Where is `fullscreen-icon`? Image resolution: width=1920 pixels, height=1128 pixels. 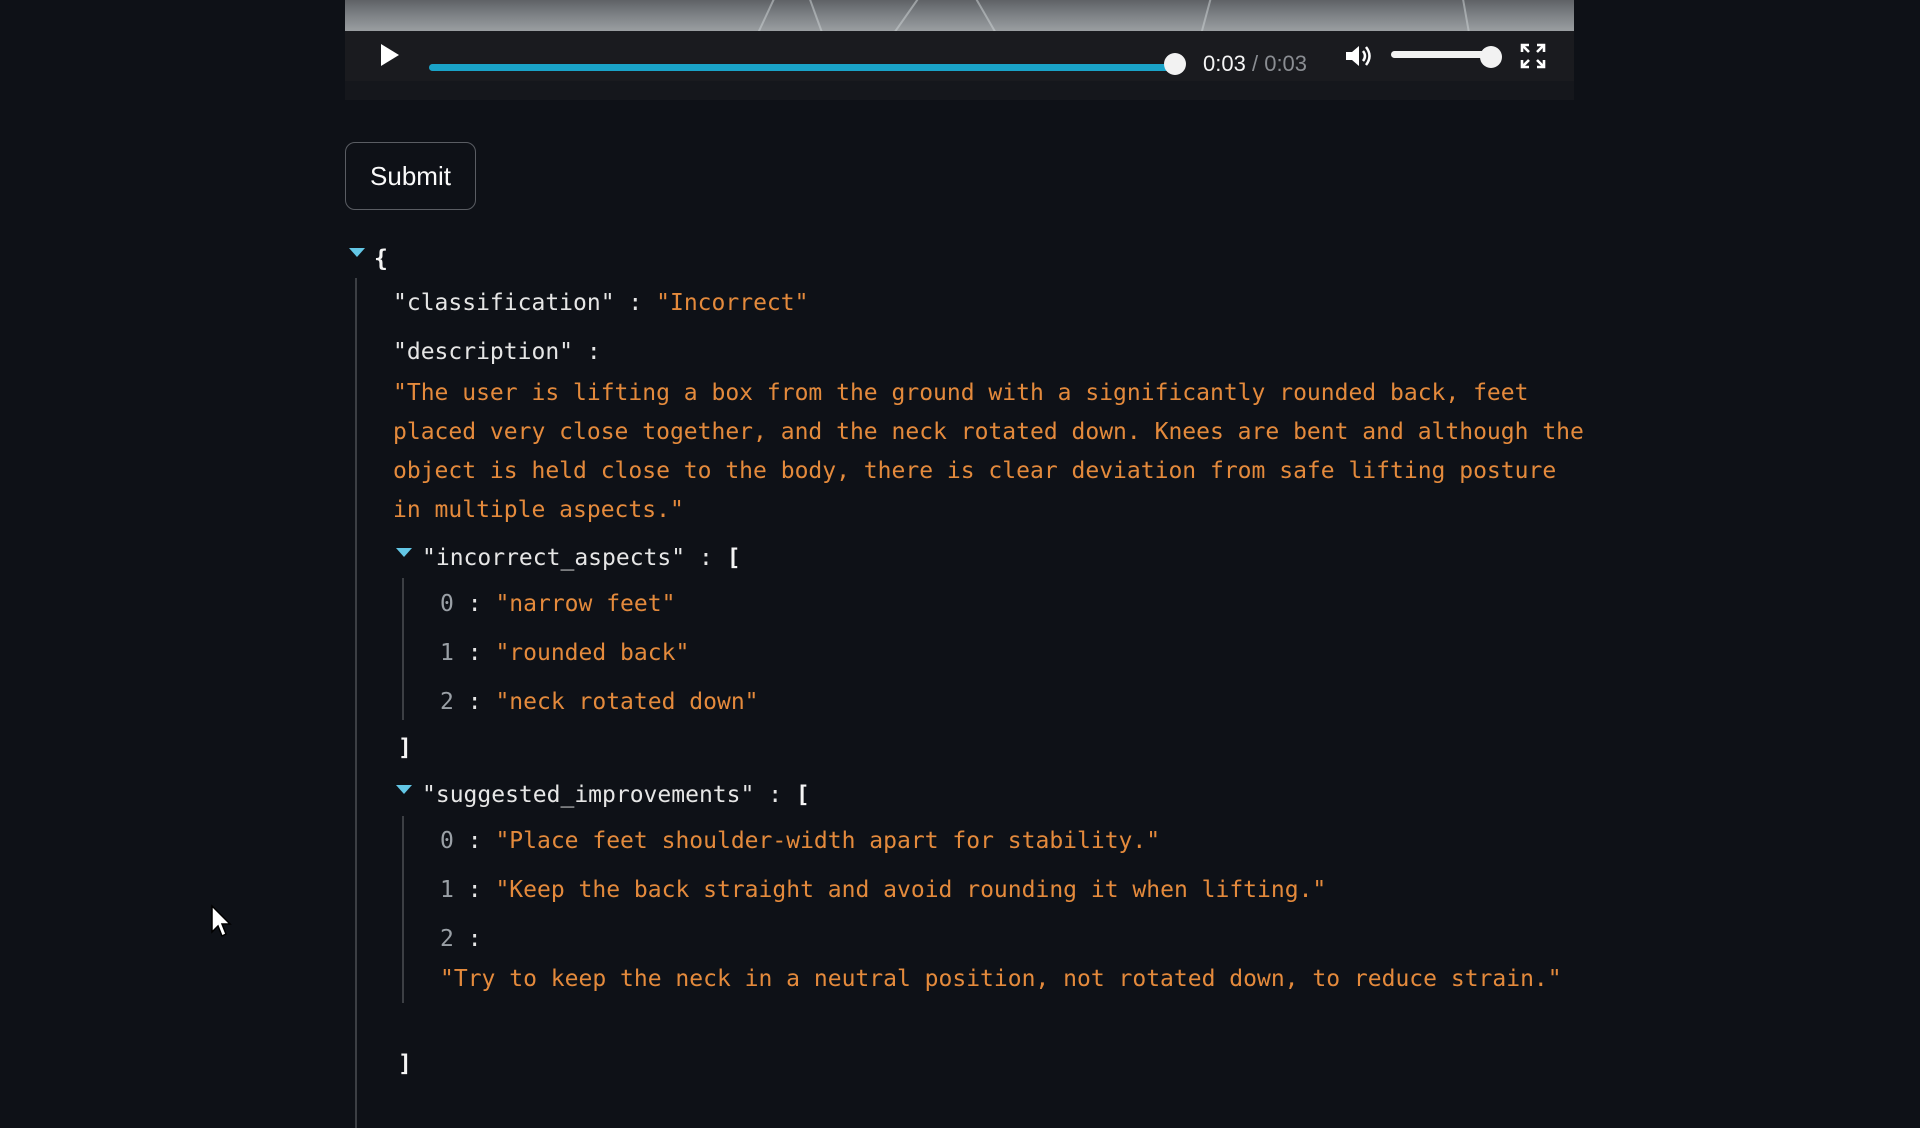
fullscreen-icon is located at coordinates (1533, 56).